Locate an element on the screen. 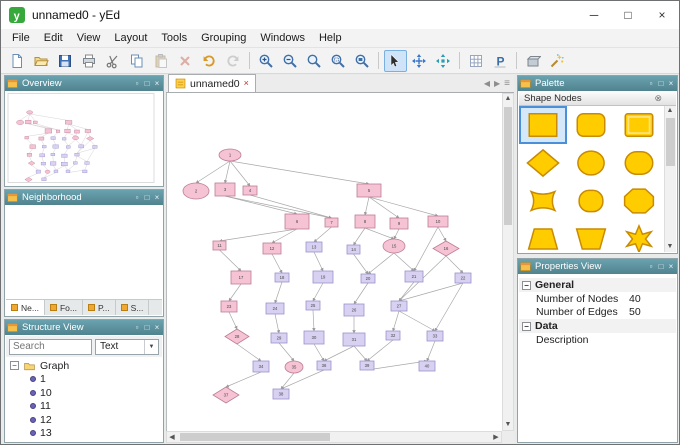  graph-node: 22 is located at coordinates (463, 278).